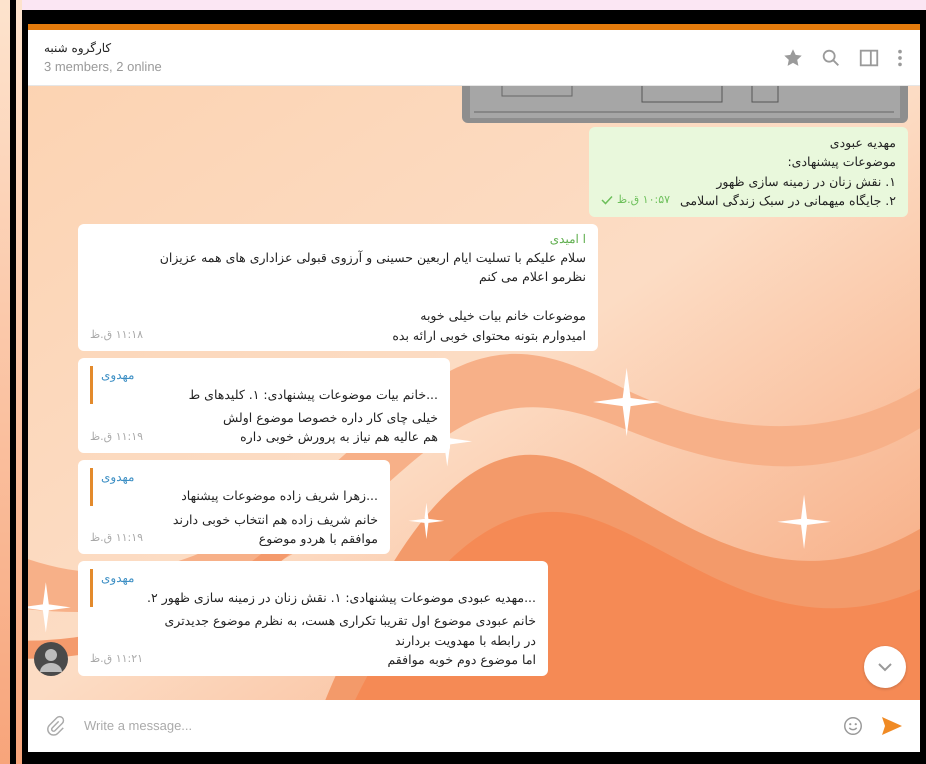  Describe the element at coordinates (78, 48) in the screenshot. I see `chat-title: کارگروه شنبه` at that location.